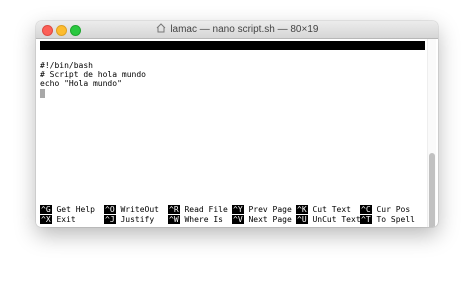  I want to click on editor-line: #!/bin/bash, so click(66, 65).